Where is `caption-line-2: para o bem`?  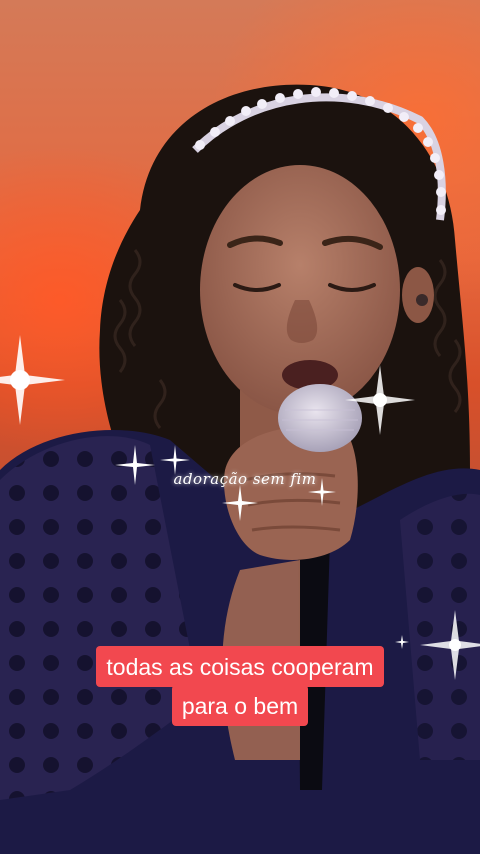 caption-line-2: para o bem is located at coordinates (240, 705).